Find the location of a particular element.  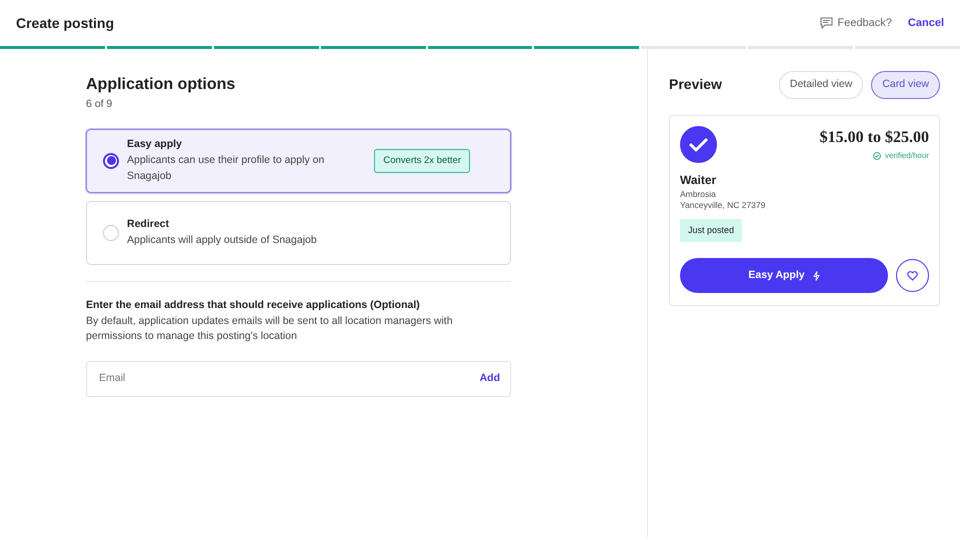

job-title: Waiter is located at coordinates (699, 180).